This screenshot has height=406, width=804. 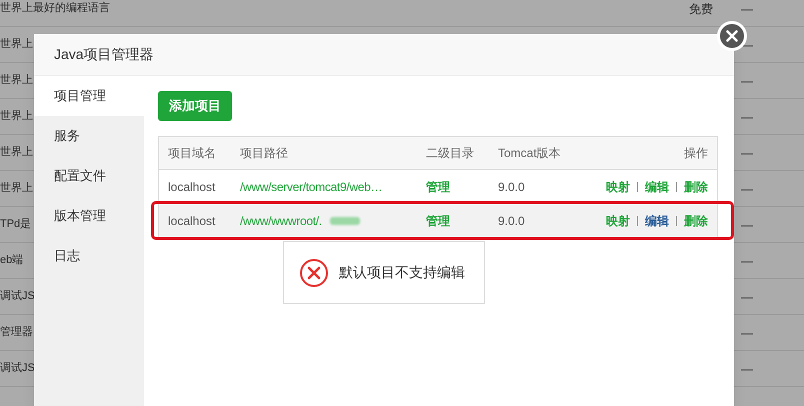 What do you see at coordinates (104, 54) in the screenshot?
I see `dialog-title: Java项目管理器` at bounding box center [104, 54].